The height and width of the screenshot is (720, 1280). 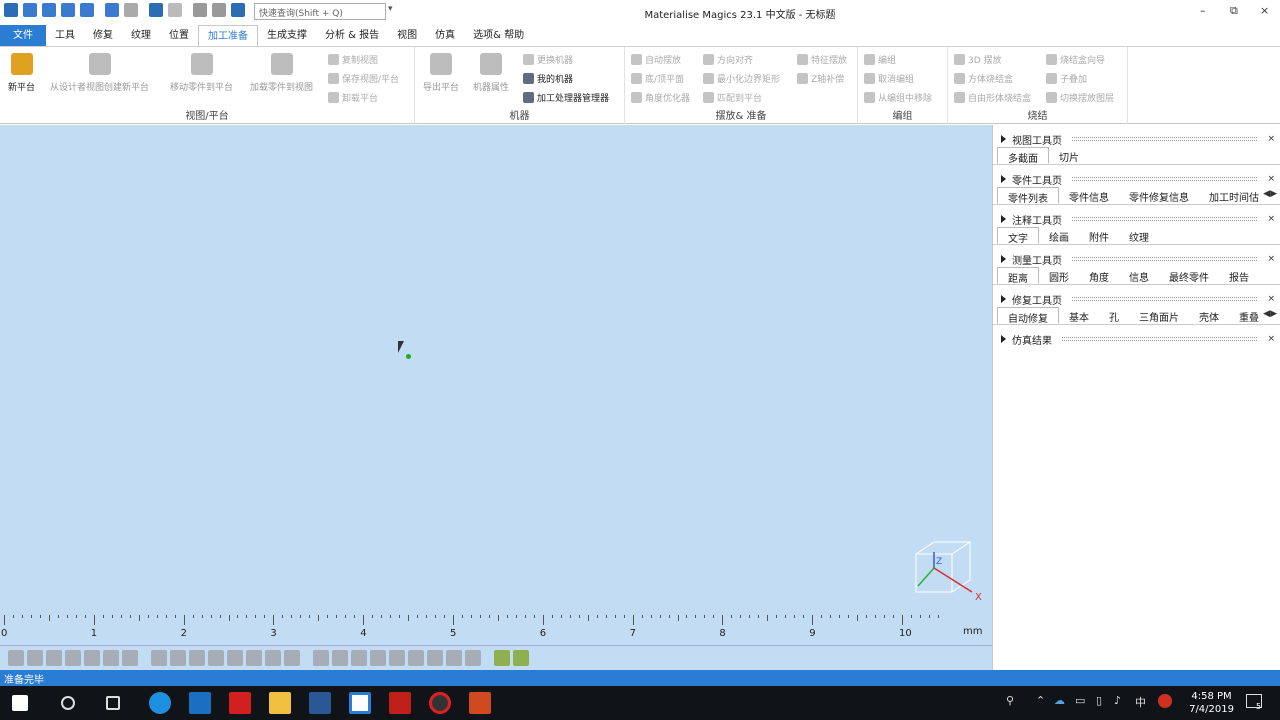 What do you see at coordinates (280, 703) in the screenshot?
I see `file-explorer-icon` at bounding box center [280, 703].